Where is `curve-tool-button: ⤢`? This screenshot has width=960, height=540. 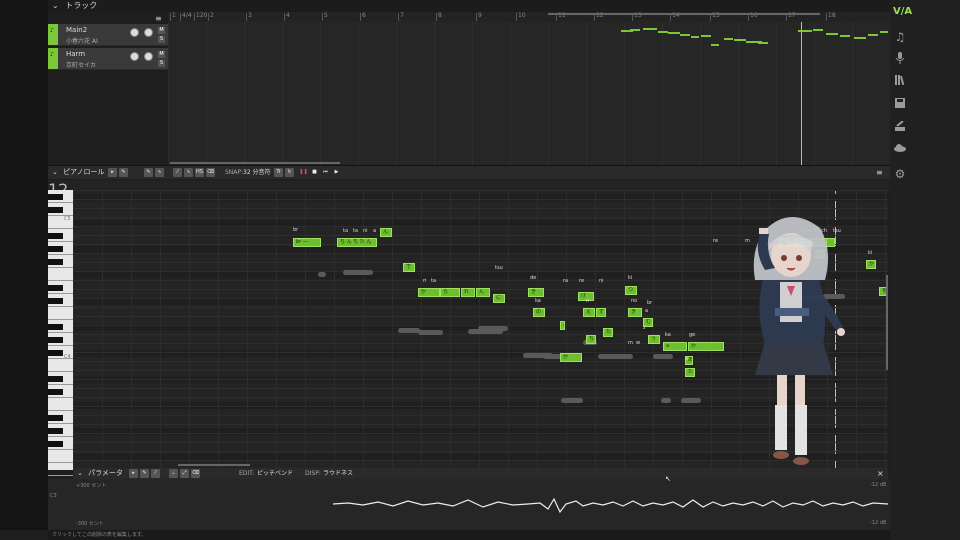 curve-tool-button: ⤢ is located at coordinates (184, 473).